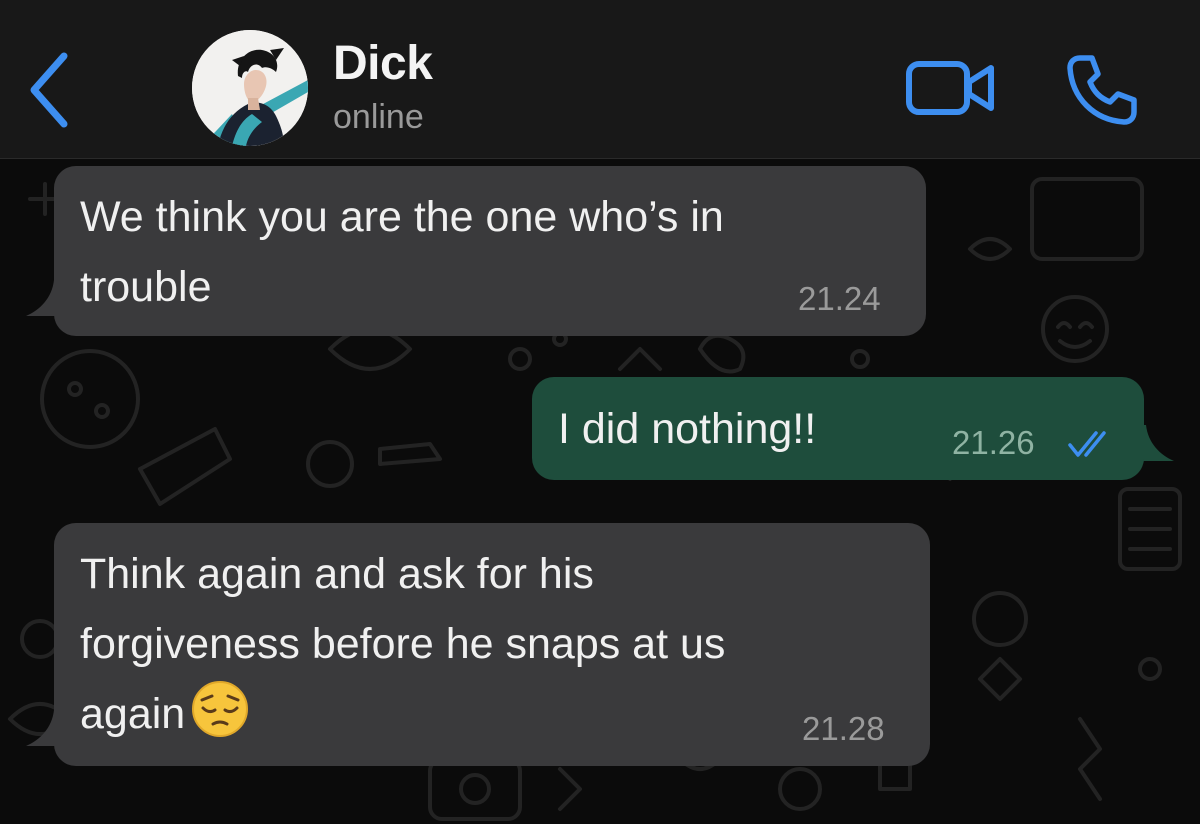  I want to click on voice-call-button, so click(1103, 89).